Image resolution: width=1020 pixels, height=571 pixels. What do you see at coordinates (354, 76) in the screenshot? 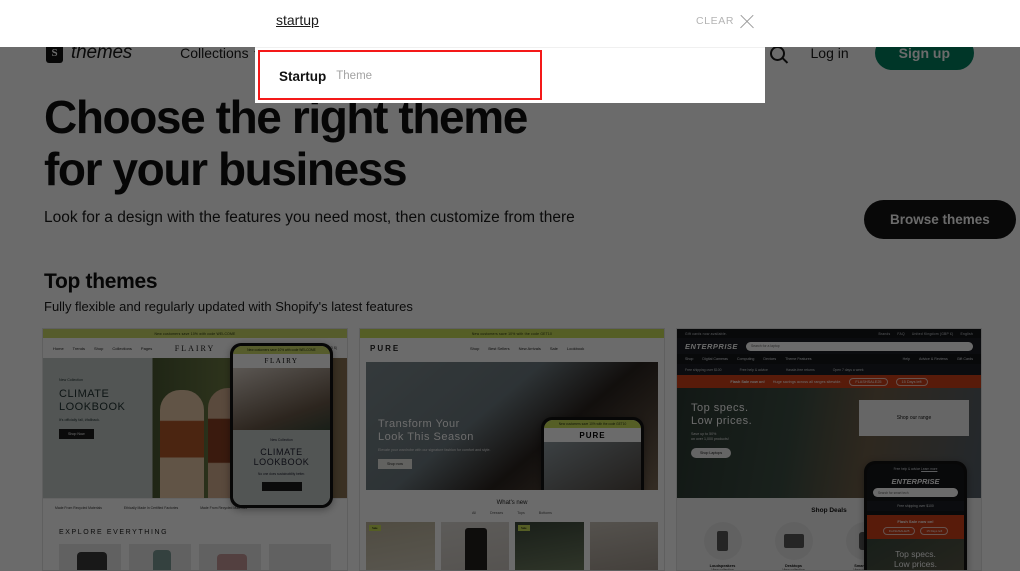
I see `suggestion-type: Theme` at bounding box center [354, 76].